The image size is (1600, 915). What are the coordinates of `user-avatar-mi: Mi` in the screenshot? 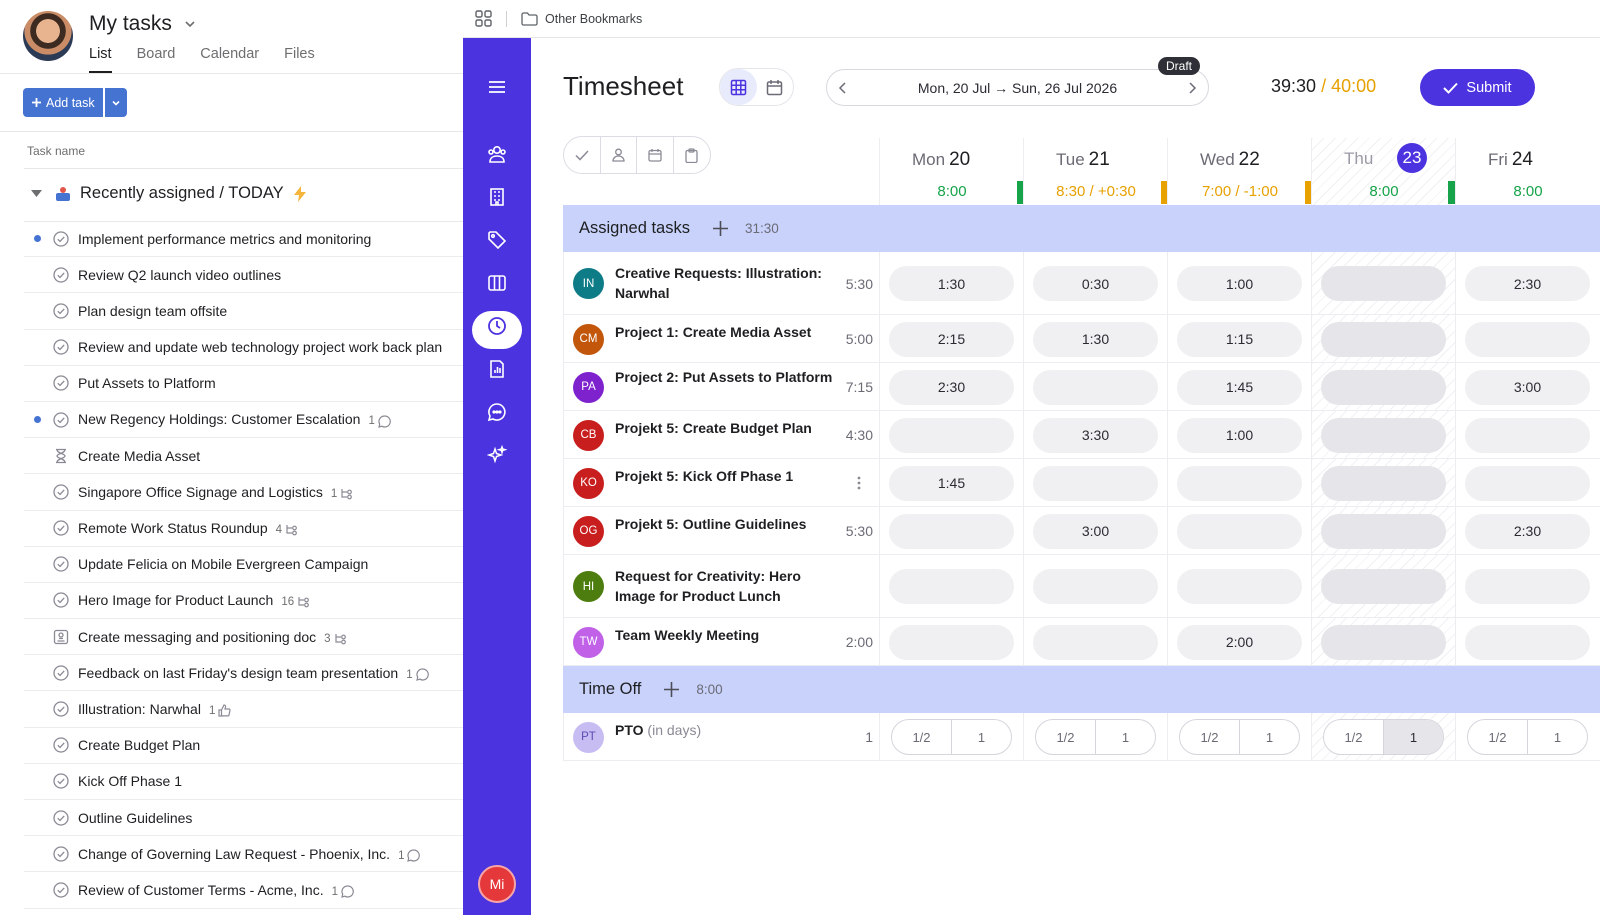 It's located at (497, 884).